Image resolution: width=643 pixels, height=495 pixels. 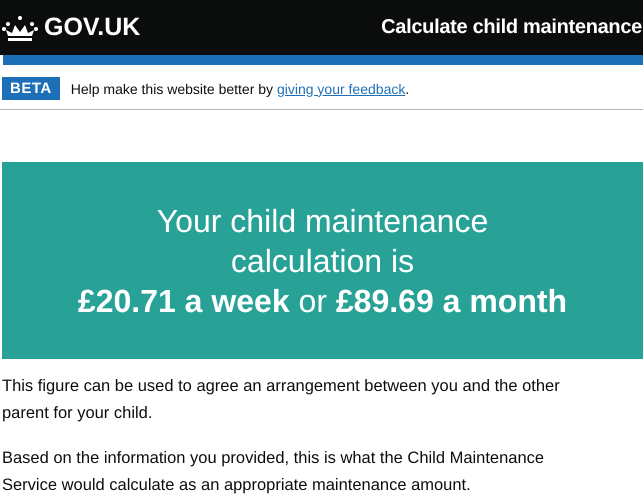 What do you see at coordinates (240, 88) in the screenshot?
I see `feedback-text: Help make this website better by giving your feedback.` at bounding box center [240, 88].